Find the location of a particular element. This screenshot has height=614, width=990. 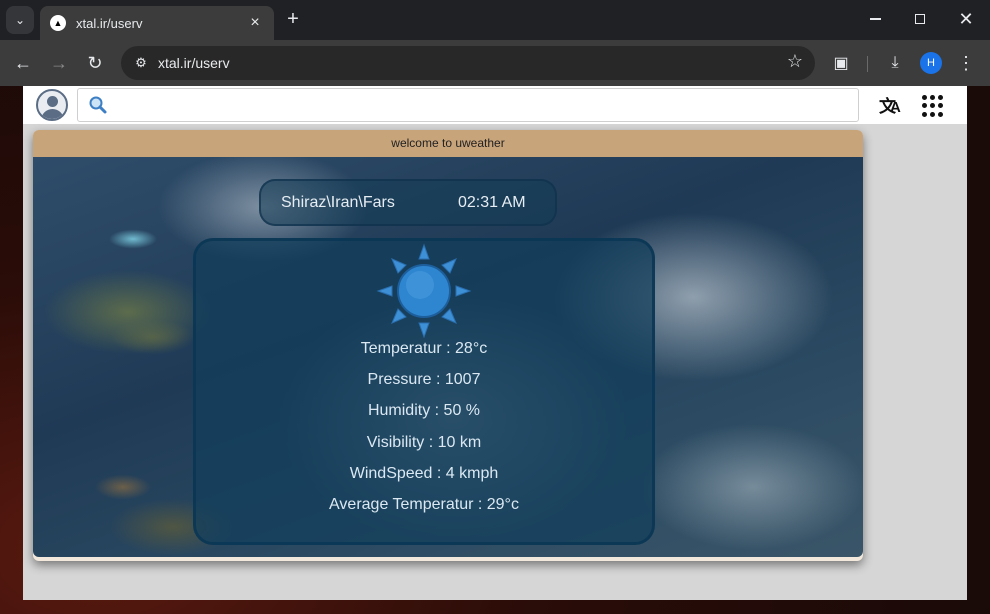

browser-titlebar: ⌄ ▲ xtal.ir/userv × + ✕ is located at coordinates (495, 20).